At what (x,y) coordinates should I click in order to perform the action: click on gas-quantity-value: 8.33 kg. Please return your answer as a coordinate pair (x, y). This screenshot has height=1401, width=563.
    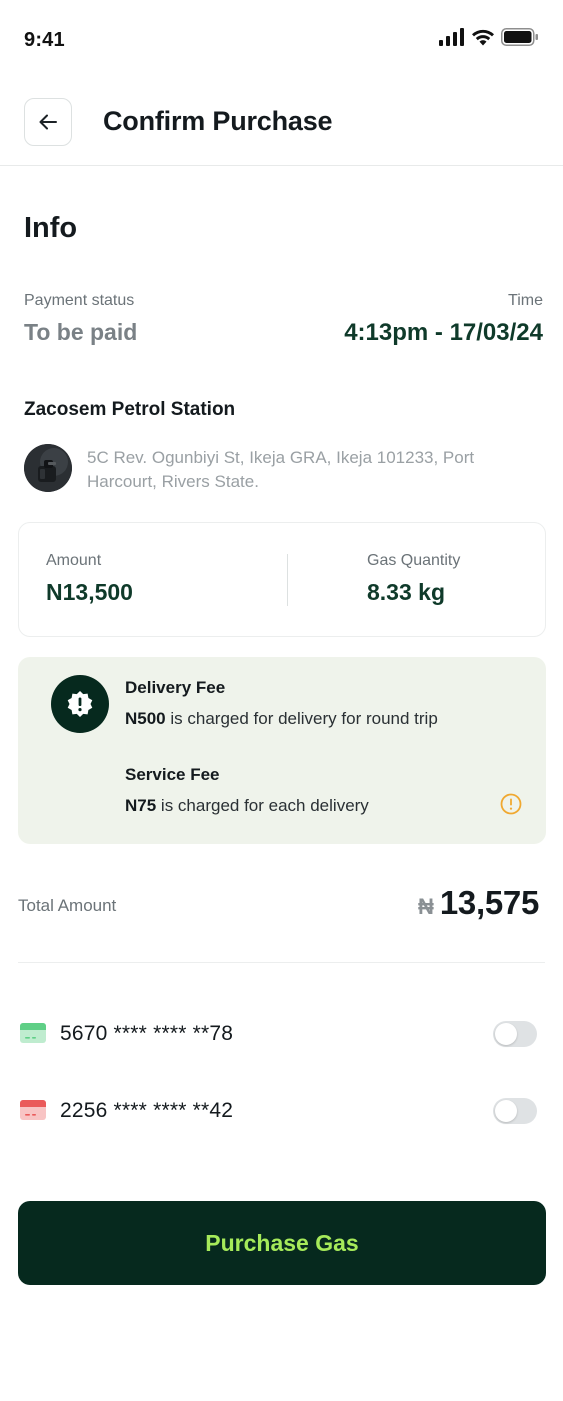
    Looking at the image, I should click on (406, 592).